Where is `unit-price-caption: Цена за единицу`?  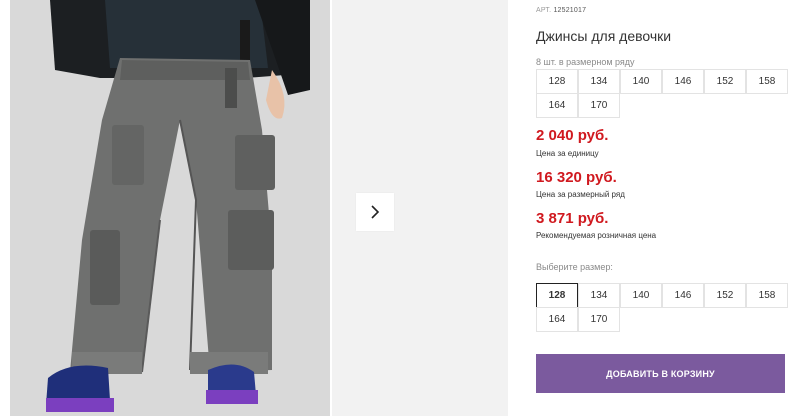 unit-price-caption: Цена за единицу is located at coordinates (567, 153).